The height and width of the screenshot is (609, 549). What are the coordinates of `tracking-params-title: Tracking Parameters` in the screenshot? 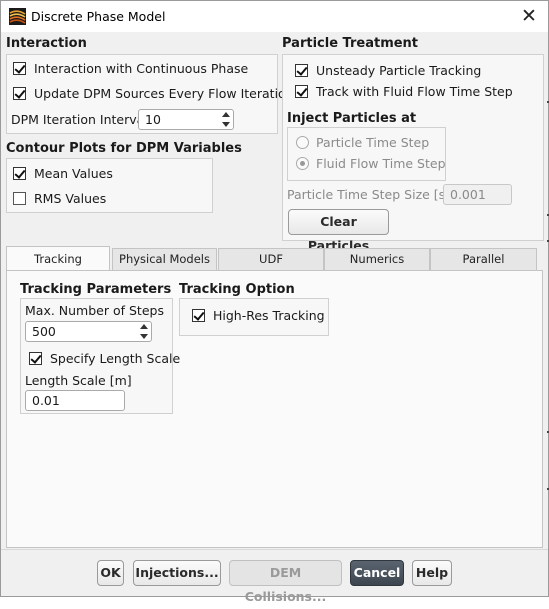 It's located at (96, 289).